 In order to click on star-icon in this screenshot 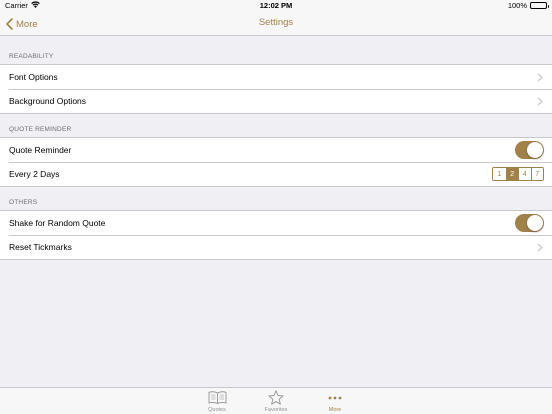, I will do `click(276, 397)`.